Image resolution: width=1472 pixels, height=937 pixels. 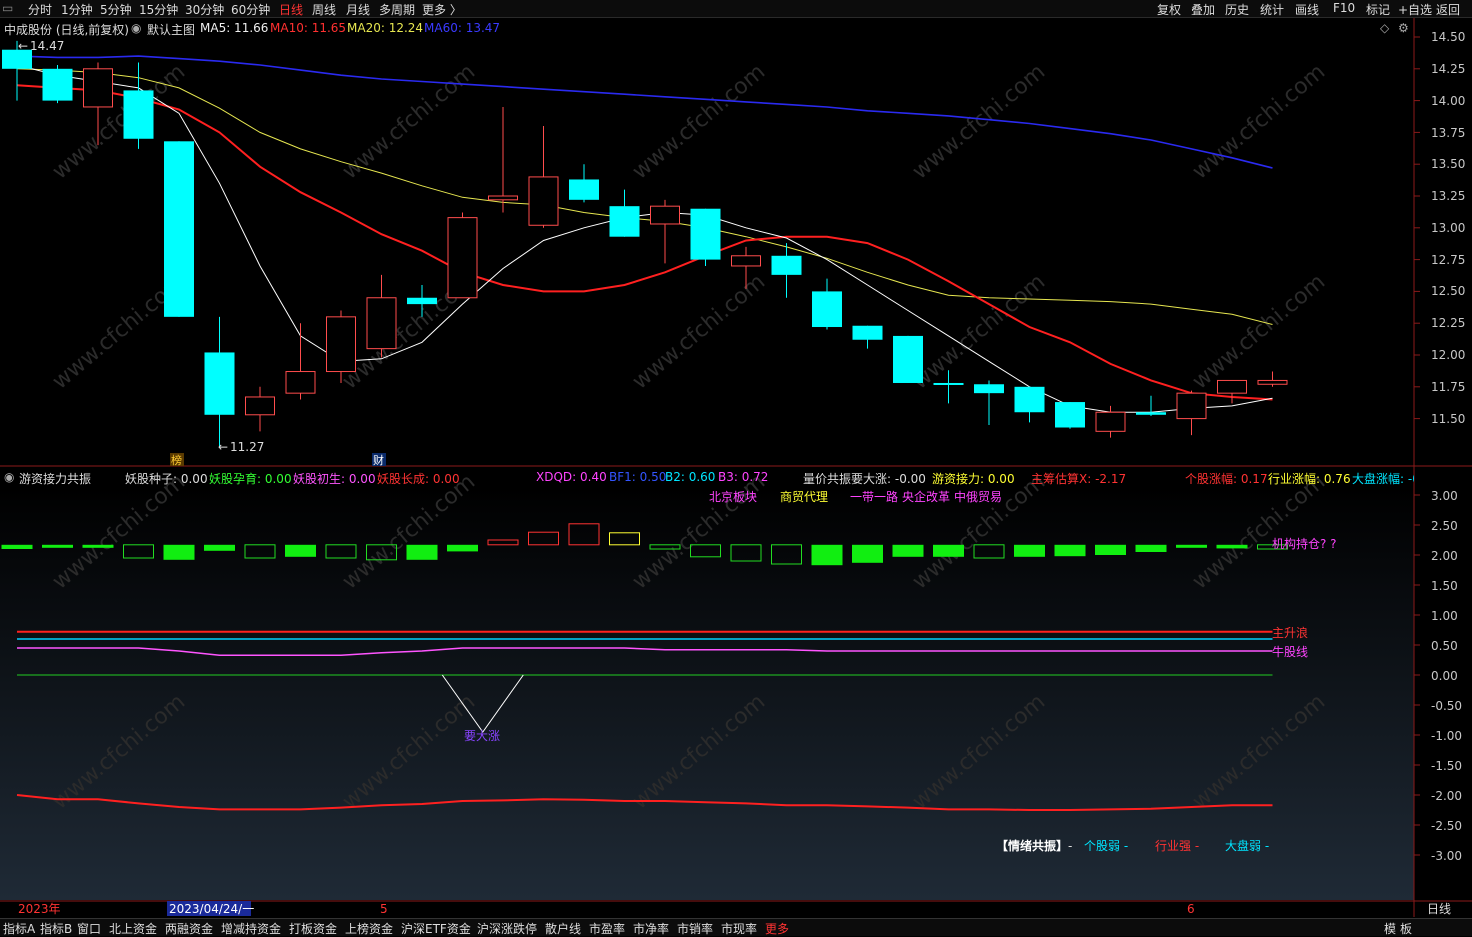 I want to click on bull-line-label: 牛股线, so click(x=1290, y=651).